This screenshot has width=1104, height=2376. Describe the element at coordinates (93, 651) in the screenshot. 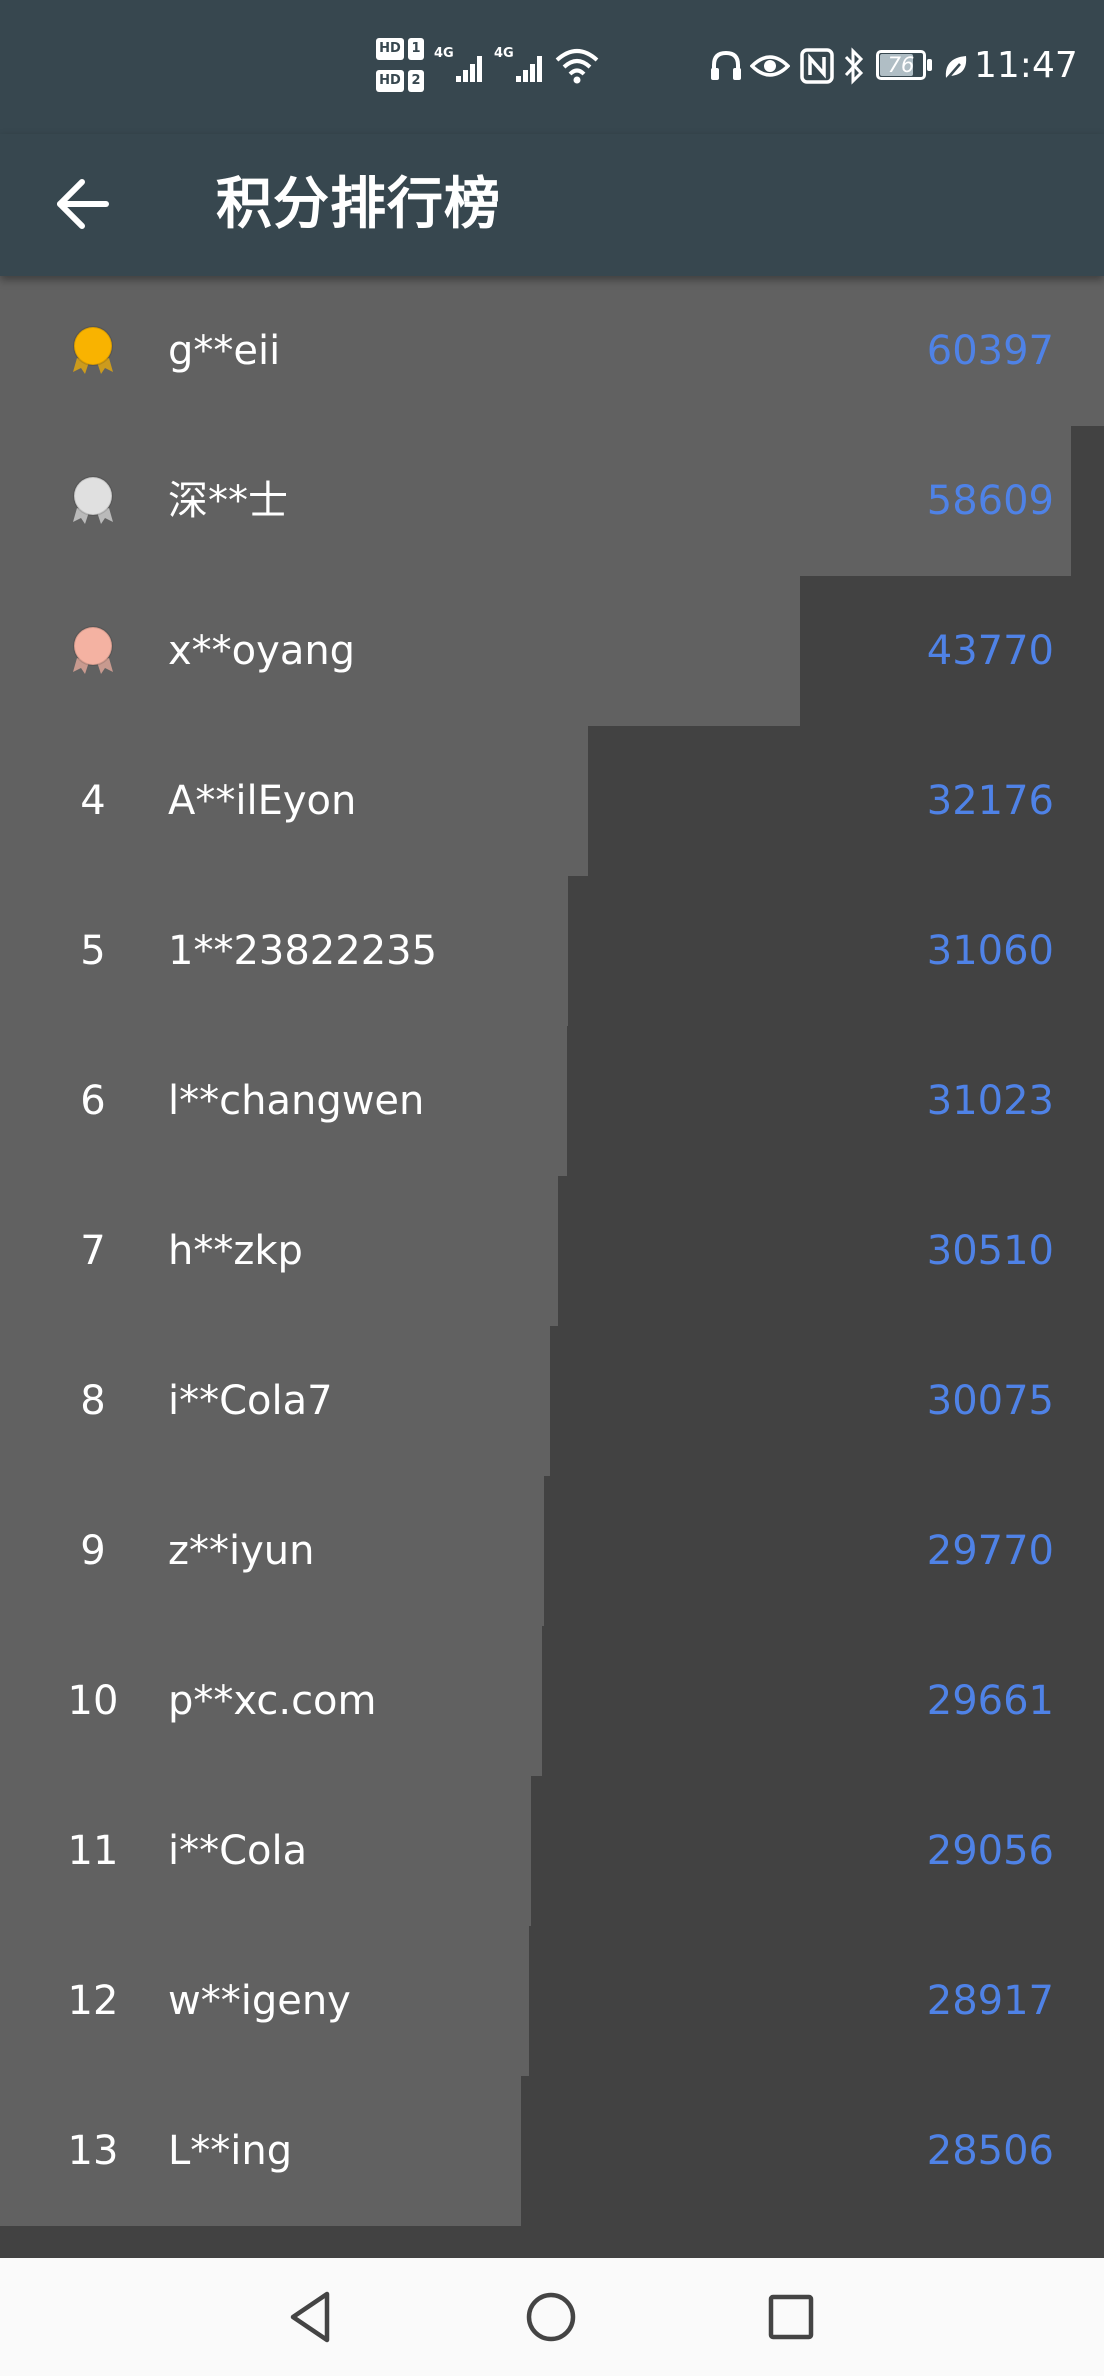

I see `bronze-medal-icon` at that location.